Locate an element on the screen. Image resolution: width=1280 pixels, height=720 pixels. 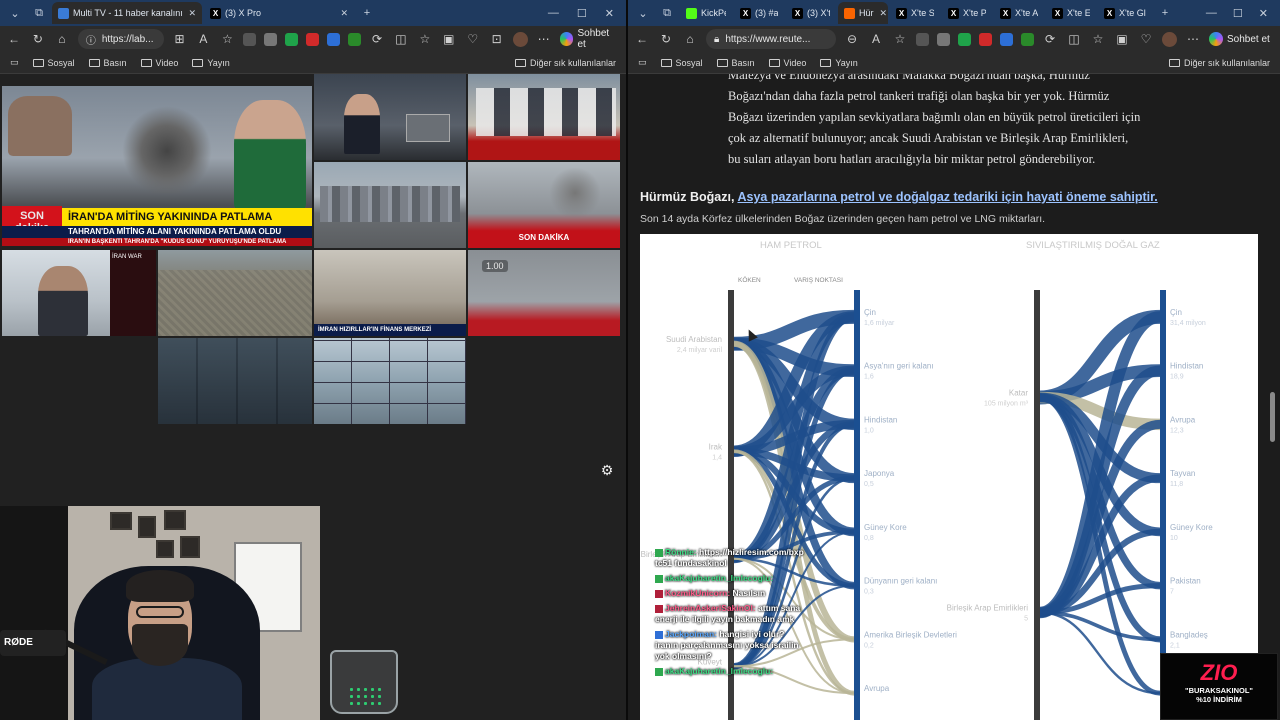
app-available-icon: ⊞ is located at coordinates (180, 39).